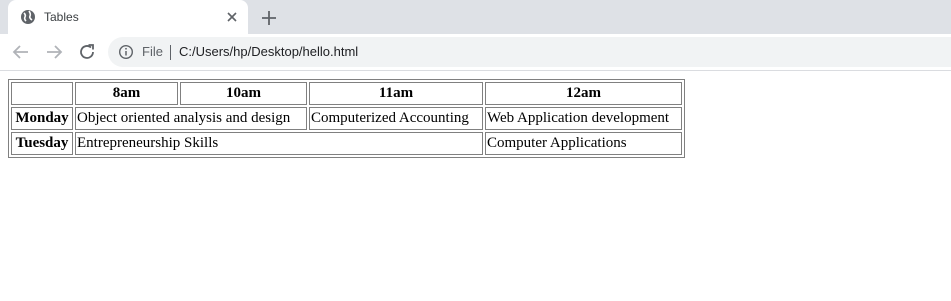 The height and width of the screenshot is (301, 951). Describe the element at coordinates (529, 52) in the screenshot. I see `address-bar: File C:/Users/hp/Desktop/hello.html` at that location.